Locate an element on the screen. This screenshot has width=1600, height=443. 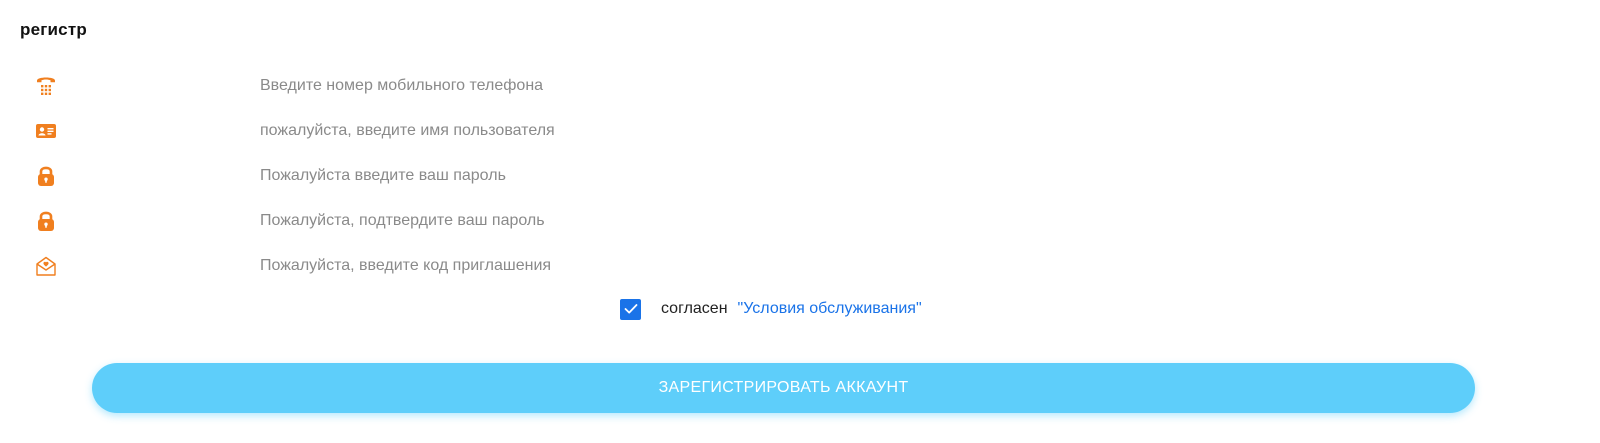
register-account-button: ЗАРЕГИСТРИРОВАТЬ АККАУНТ is located at coordinates (783, 388).